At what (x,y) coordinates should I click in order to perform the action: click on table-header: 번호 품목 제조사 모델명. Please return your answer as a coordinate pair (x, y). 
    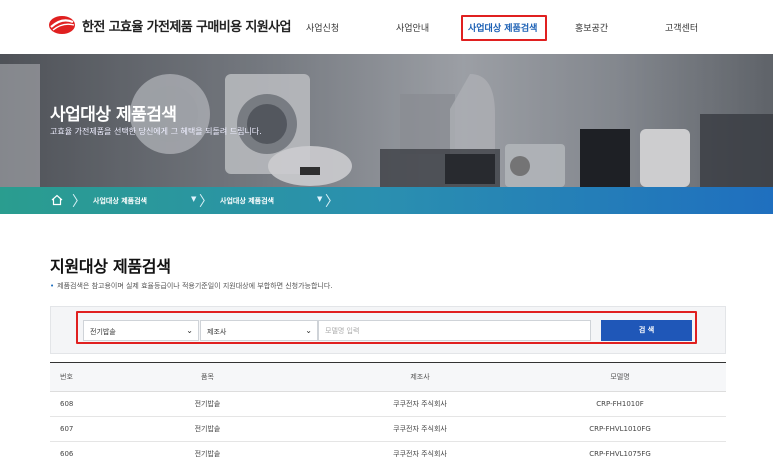
    Looking at the image, I should click on (388, 377).